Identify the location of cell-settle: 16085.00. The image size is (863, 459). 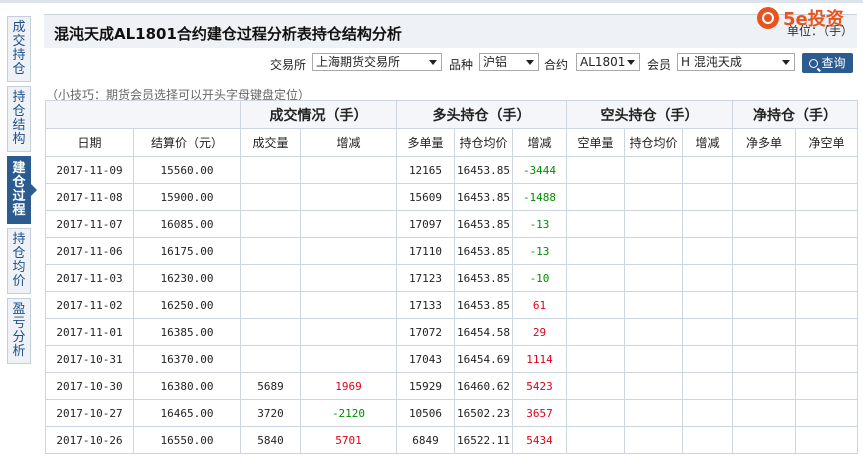
(187, 224).